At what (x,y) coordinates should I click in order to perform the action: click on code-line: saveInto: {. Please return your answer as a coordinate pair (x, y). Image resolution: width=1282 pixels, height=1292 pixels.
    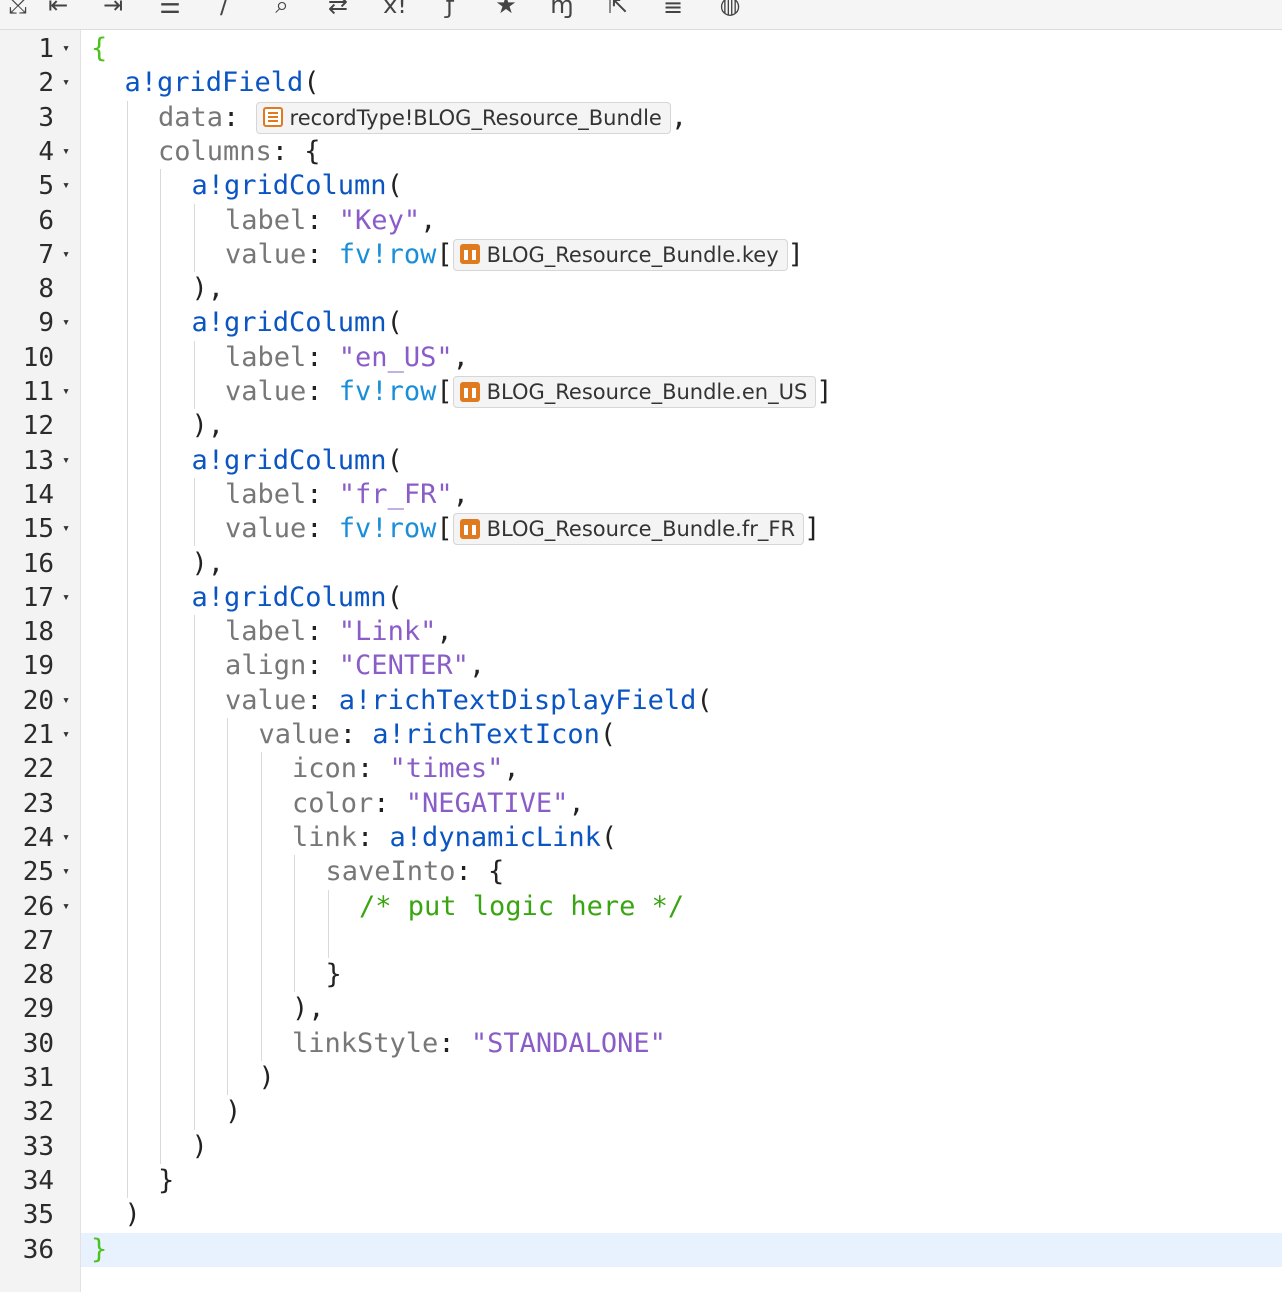
    Looking at the image, I should click on (681, 872).